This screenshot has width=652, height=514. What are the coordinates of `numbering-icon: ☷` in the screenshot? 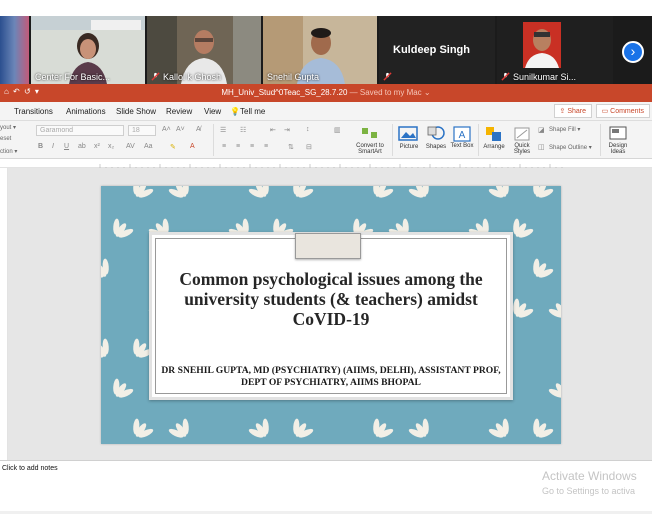 It's located at (243, 130).